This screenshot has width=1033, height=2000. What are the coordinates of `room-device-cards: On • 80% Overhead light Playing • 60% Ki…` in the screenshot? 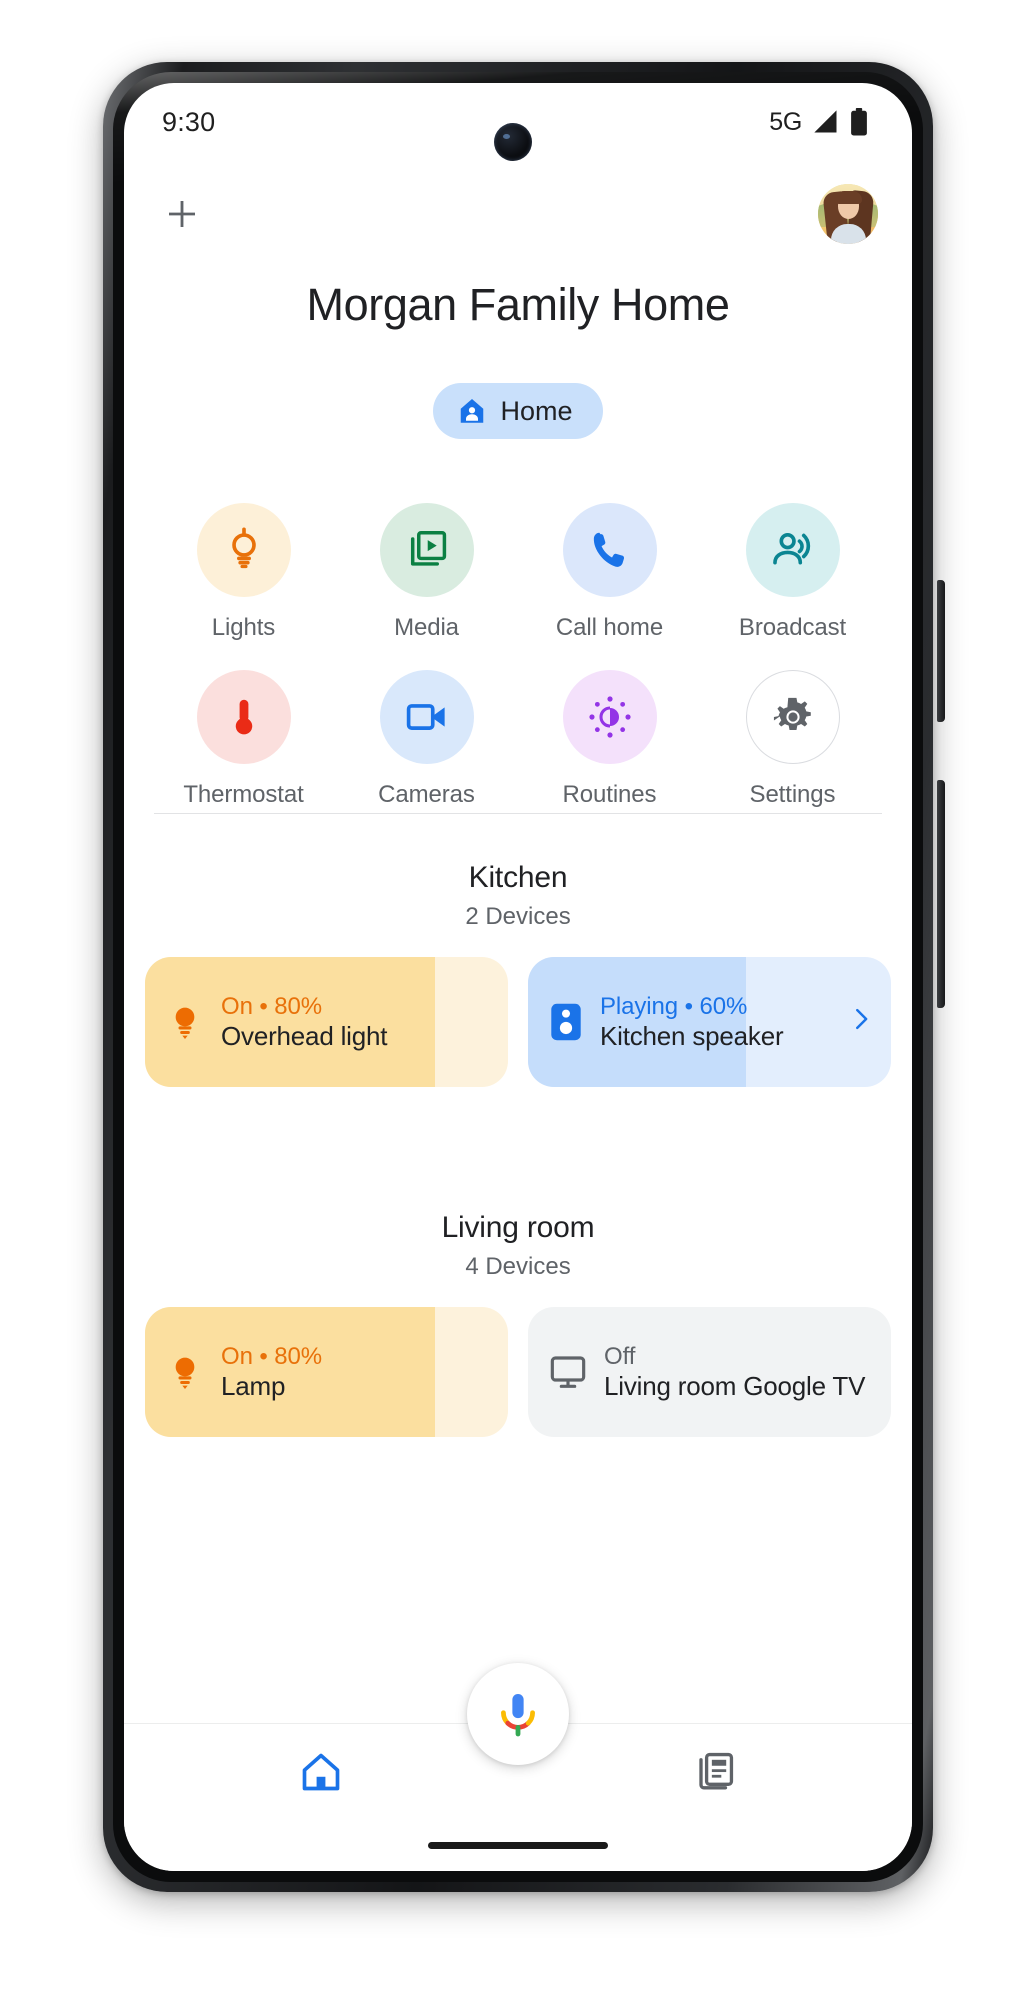 It's located at (518, 1022).